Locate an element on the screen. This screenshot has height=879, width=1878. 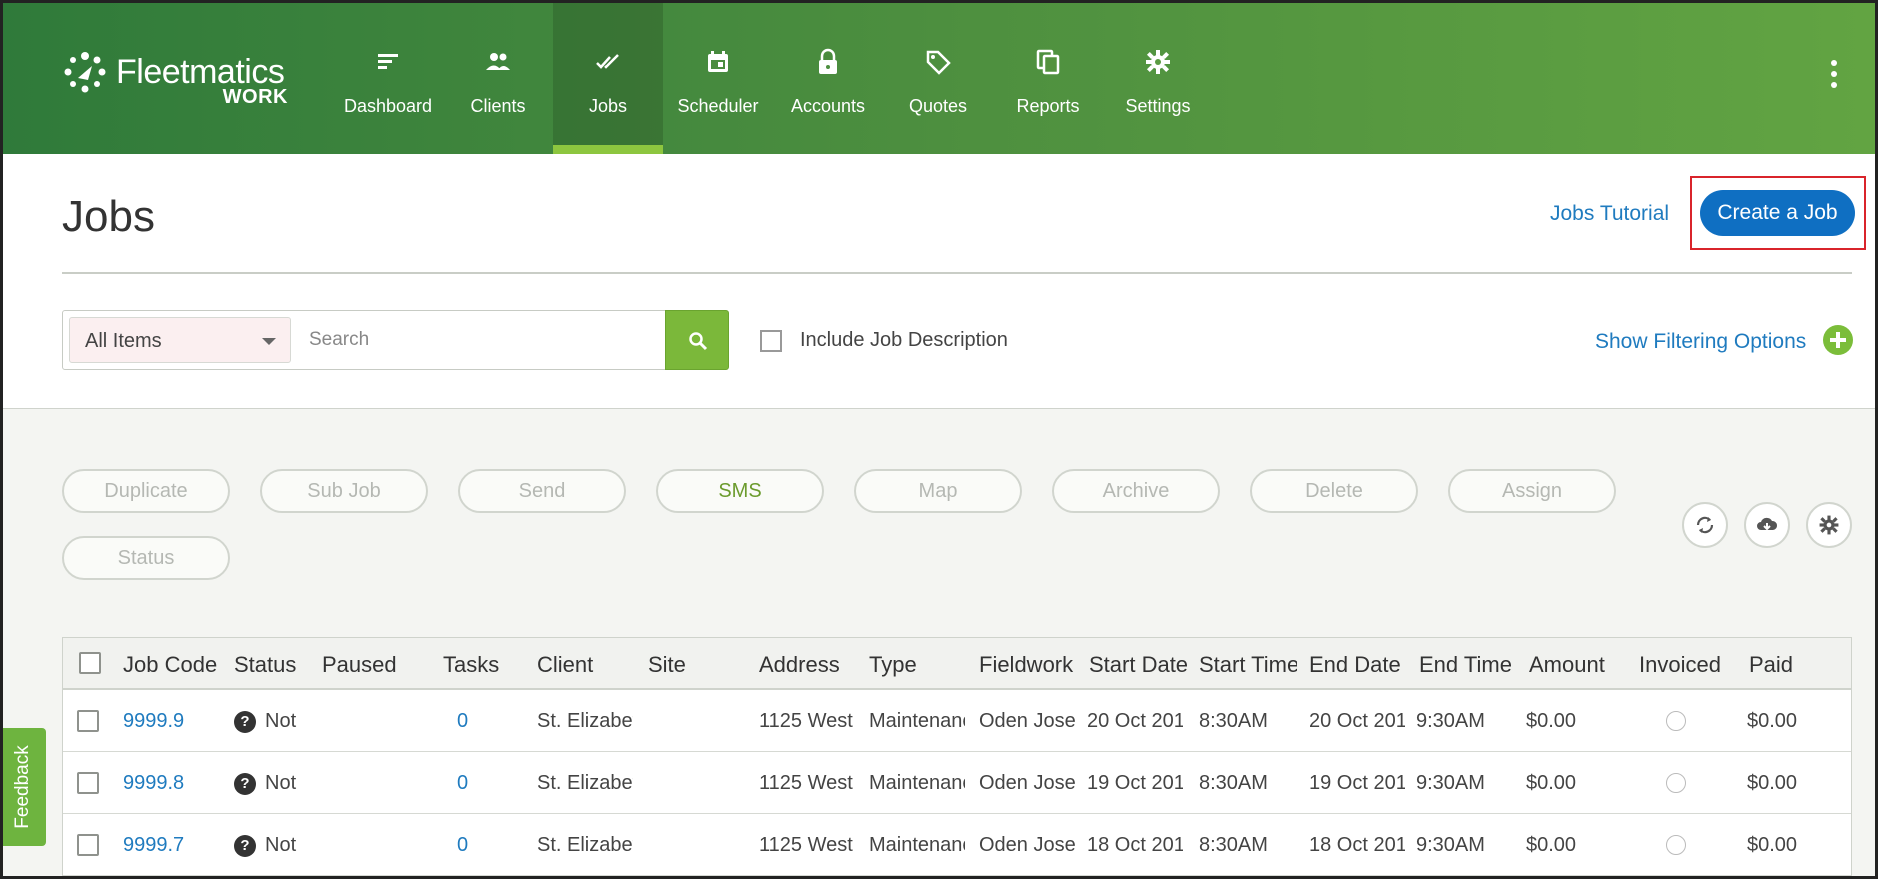
search-button is located at coordinates (697, 340).